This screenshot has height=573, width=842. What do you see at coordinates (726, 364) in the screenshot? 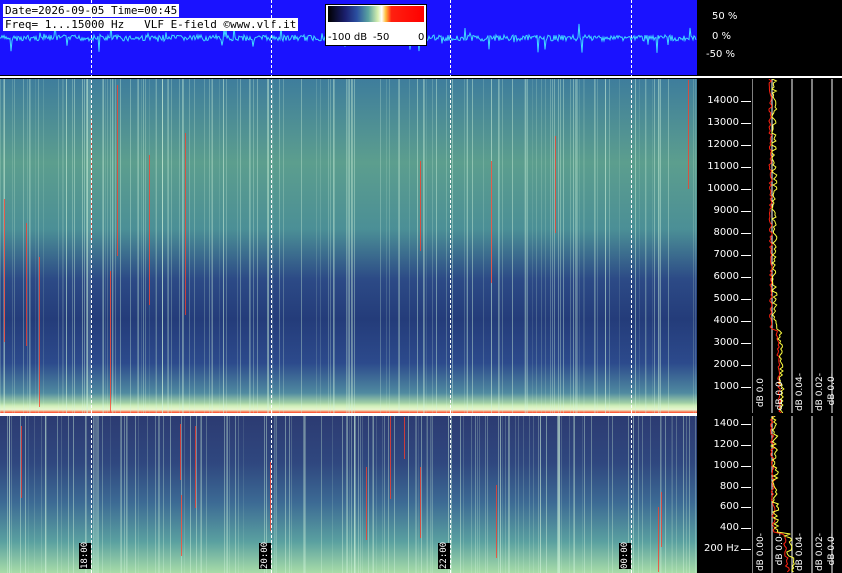
I see `frequency-label-high: 2000` at bounding box center [726, 364].